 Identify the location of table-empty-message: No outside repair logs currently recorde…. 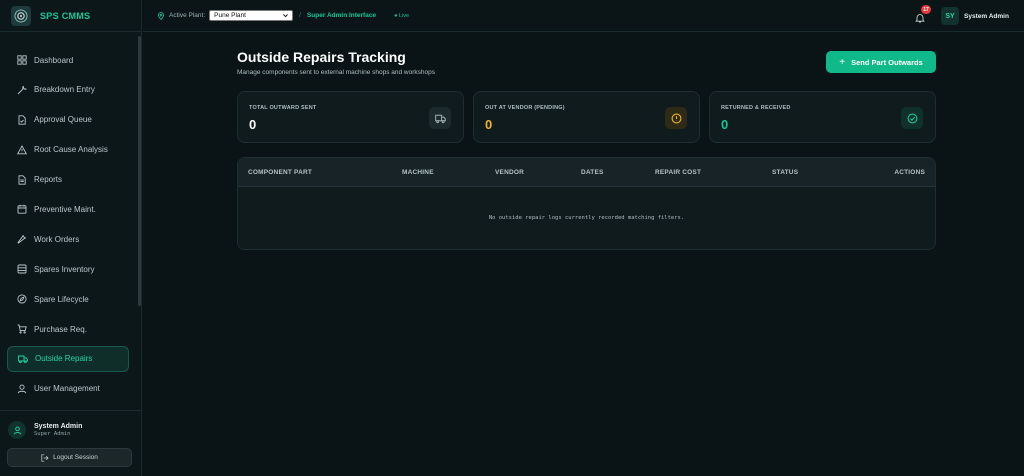
(586, 218).